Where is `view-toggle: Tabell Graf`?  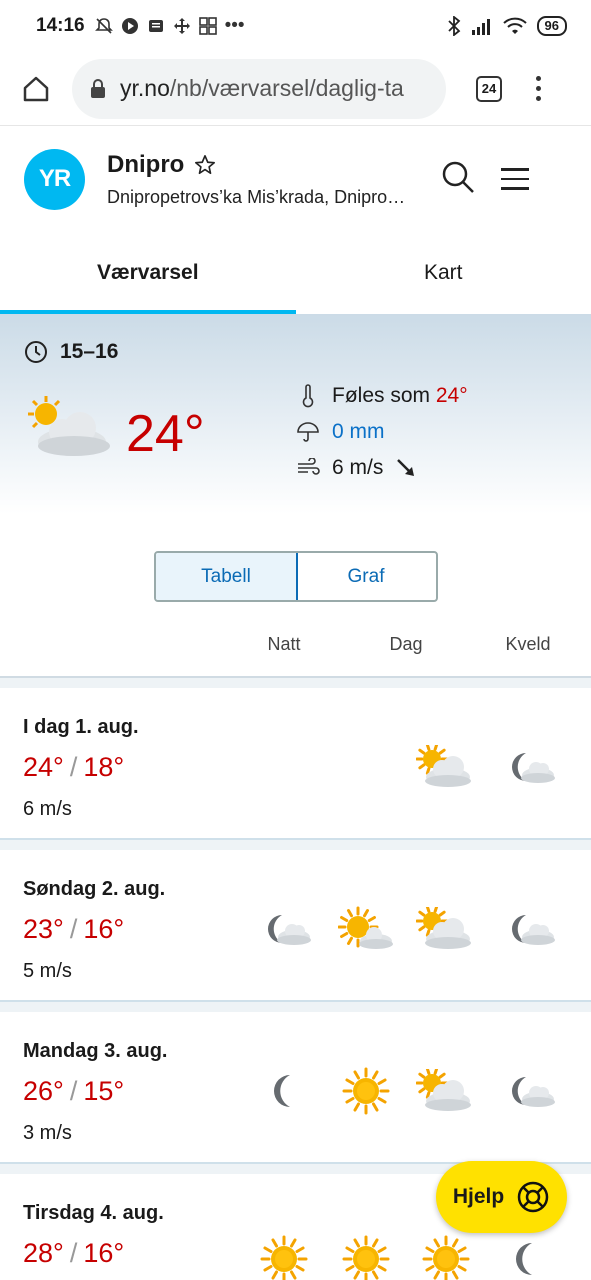 view-toggle: Tabell Graf is located at coordinates (296, 576).